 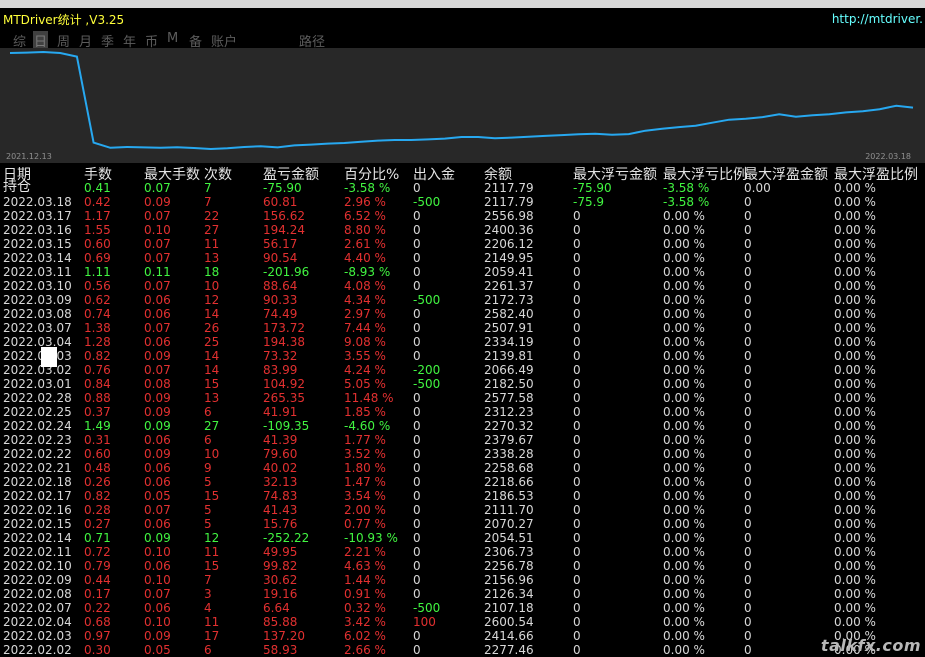 What do you see at coordinates (280, 454) in the screenshot?
I see `cell-pl: 79.60` at bounding box center [280, 454].